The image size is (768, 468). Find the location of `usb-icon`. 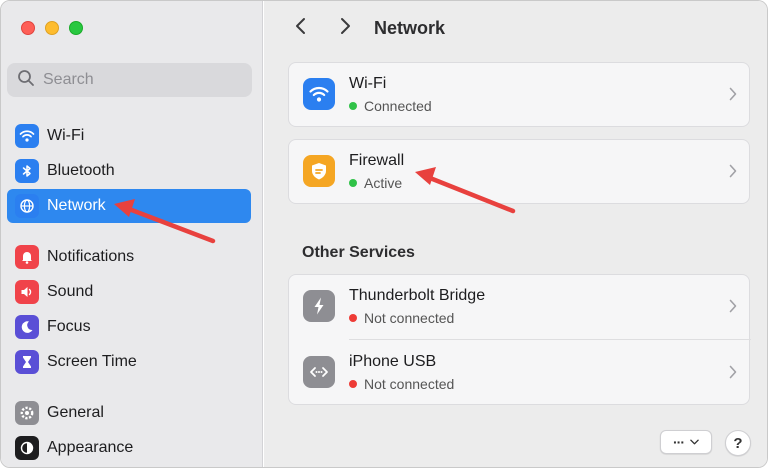

usb-icon is located at coordinates (319, 372).